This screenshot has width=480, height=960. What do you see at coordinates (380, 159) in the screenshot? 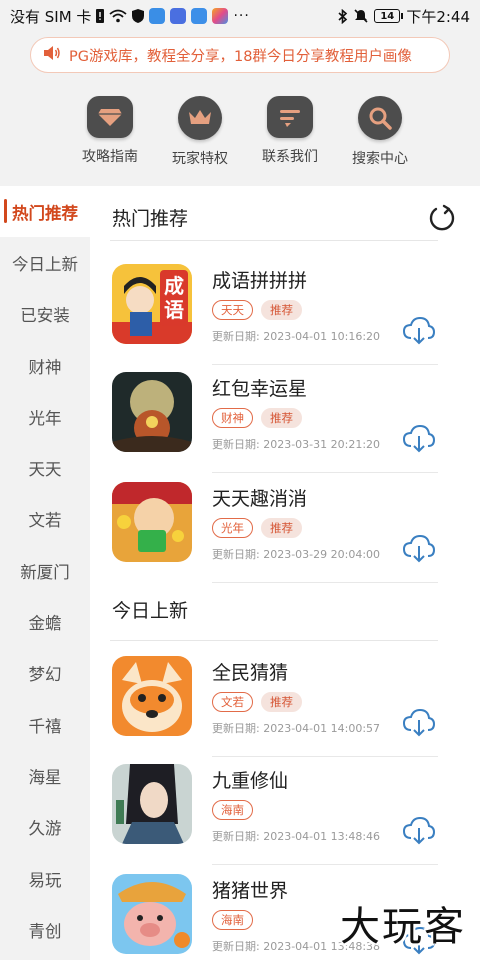
I see `nav-search-label: 搜索中心` at bounding box center [380, 159].